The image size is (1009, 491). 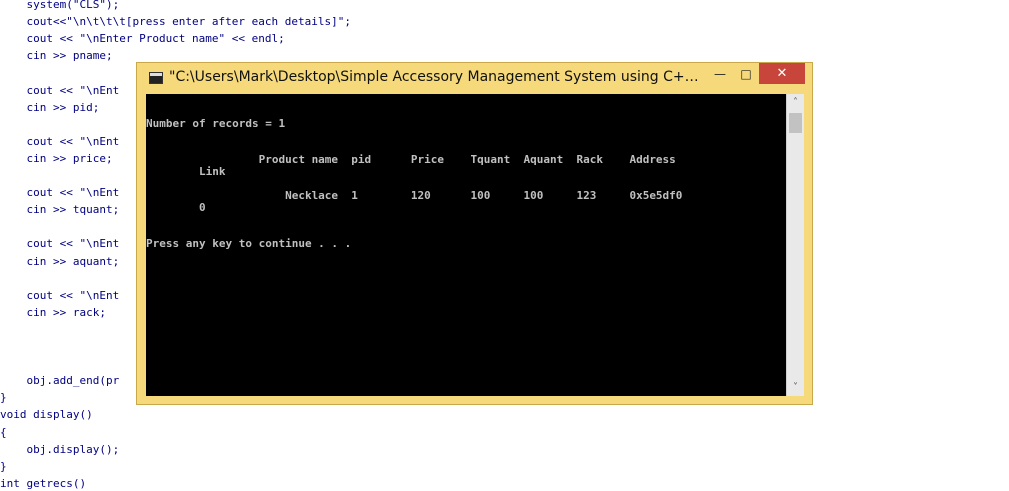 I want to click on maximize-button: □, so click(x=746, y=73).